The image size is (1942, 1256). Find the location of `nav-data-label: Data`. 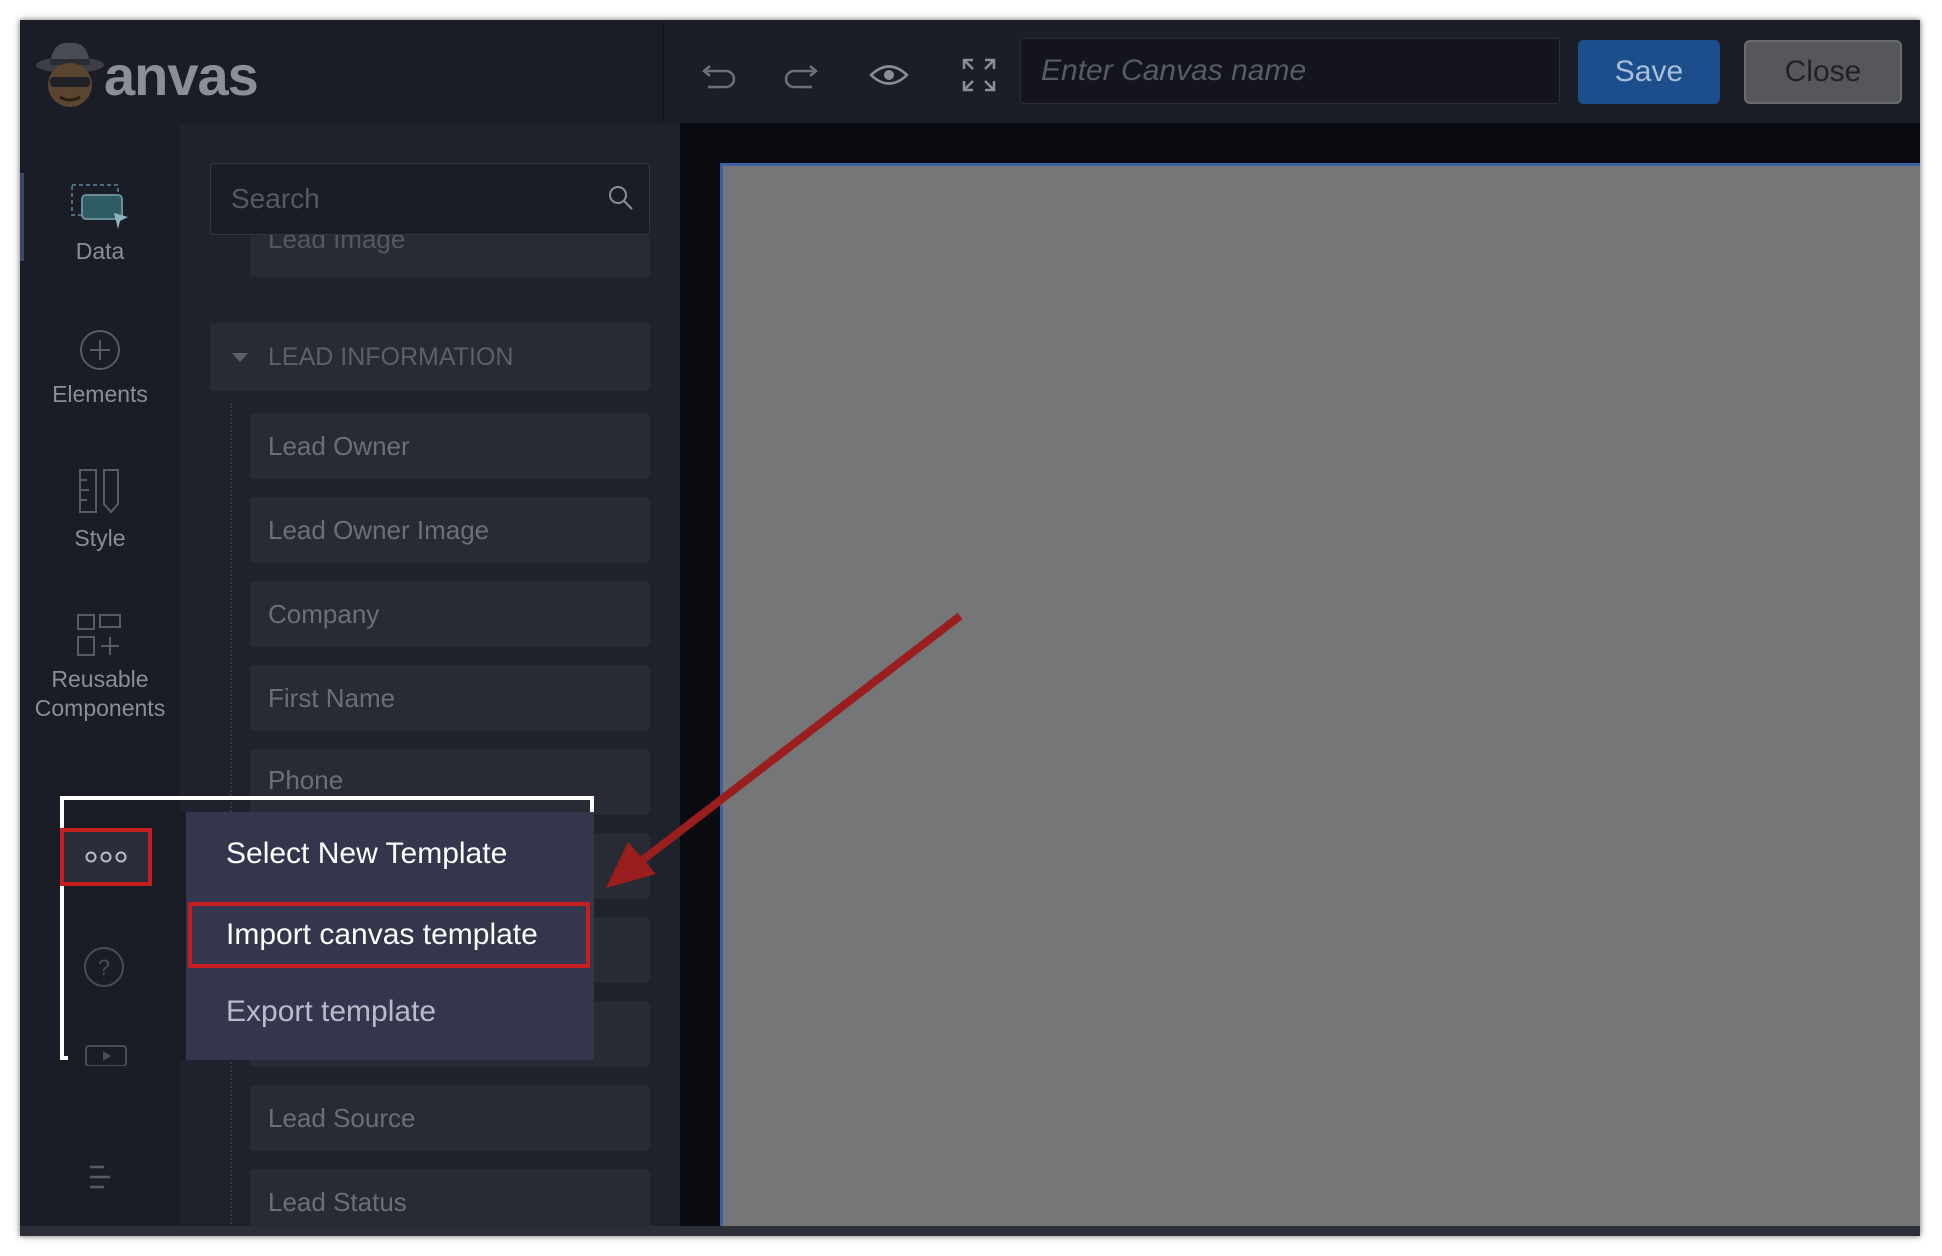

nav-data-label: Data is located at coordinates (100, 251).